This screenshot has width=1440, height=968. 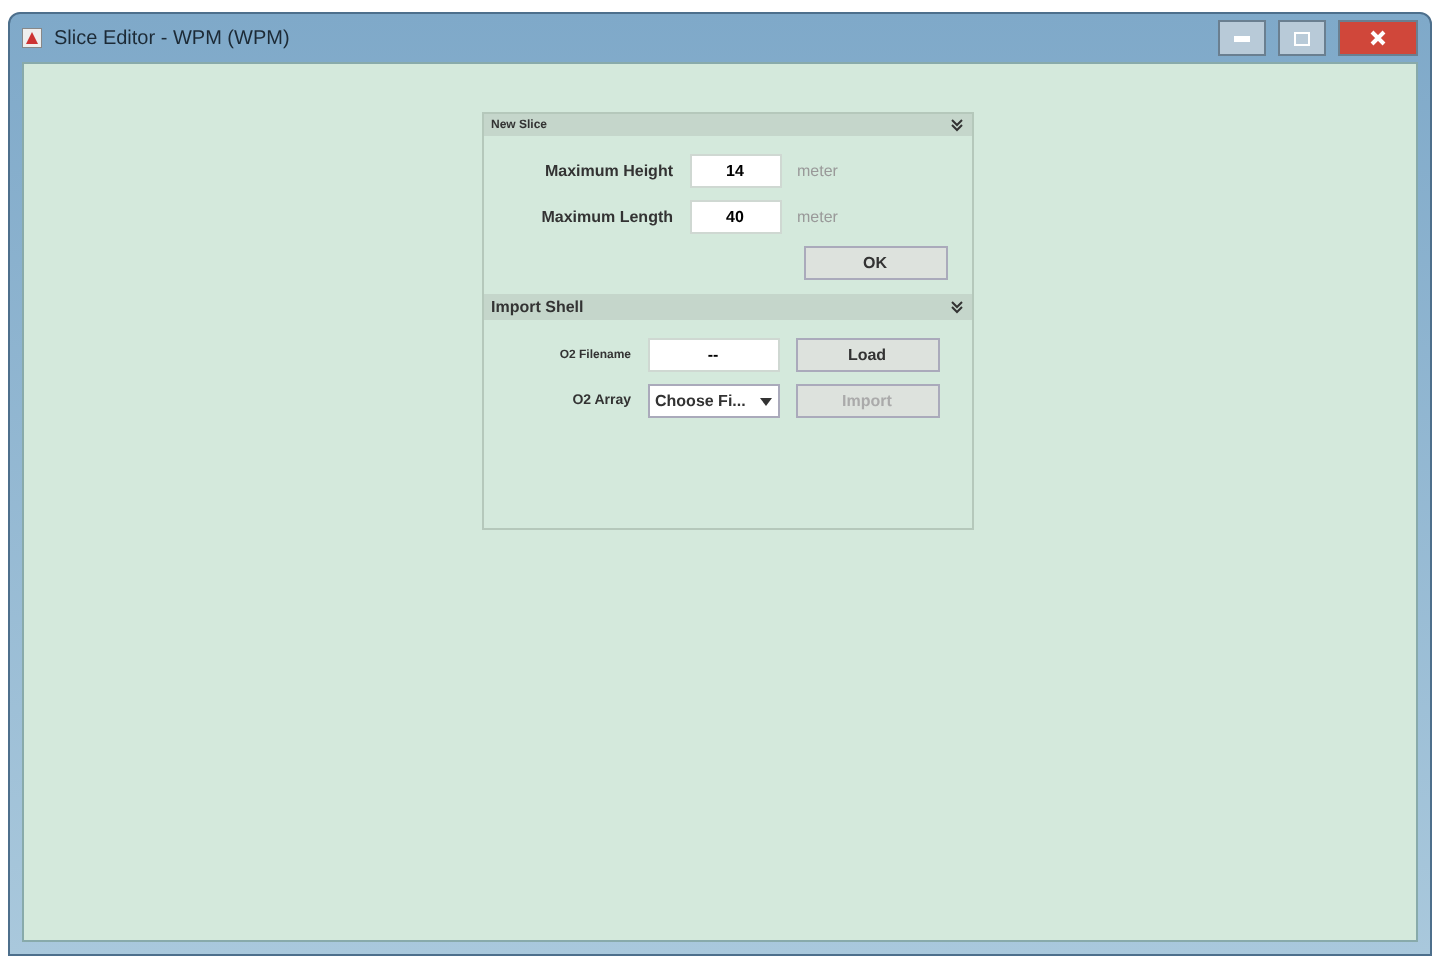 I want to click on window-title: Slice Editor - WPM (WPM), so click(x=173, y=38).